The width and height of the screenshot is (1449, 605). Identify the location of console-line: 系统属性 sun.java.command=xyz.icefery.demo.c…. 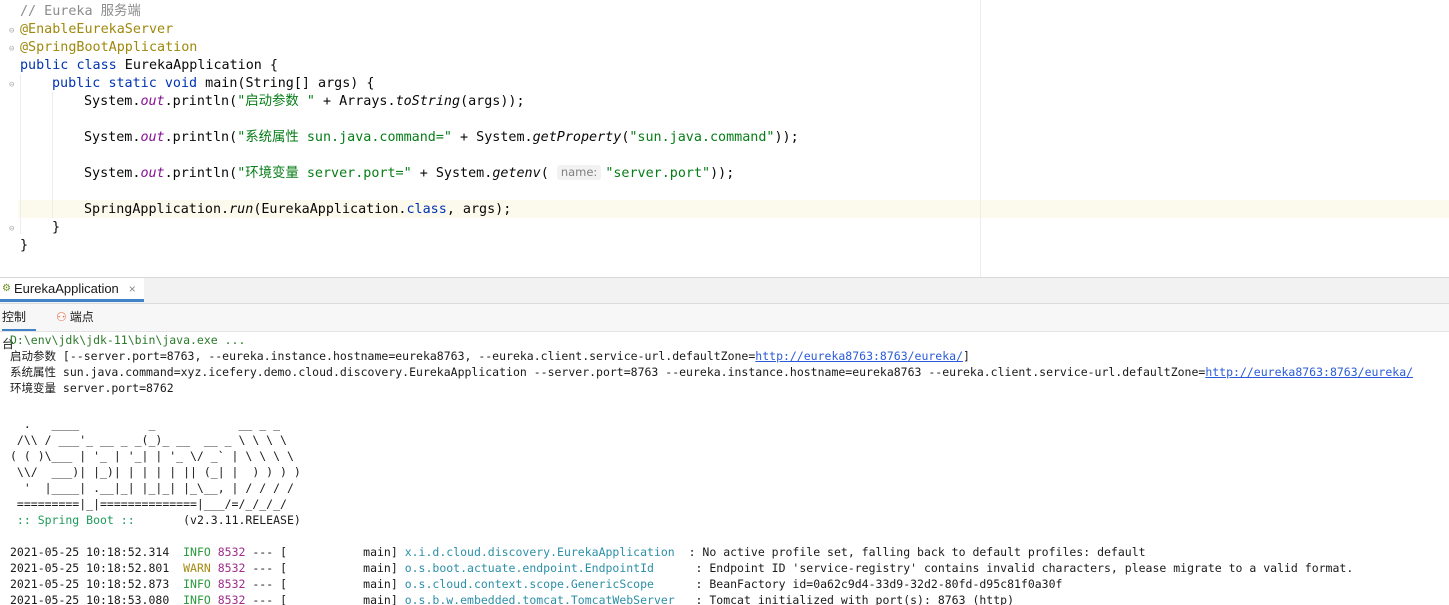
(712, 372).